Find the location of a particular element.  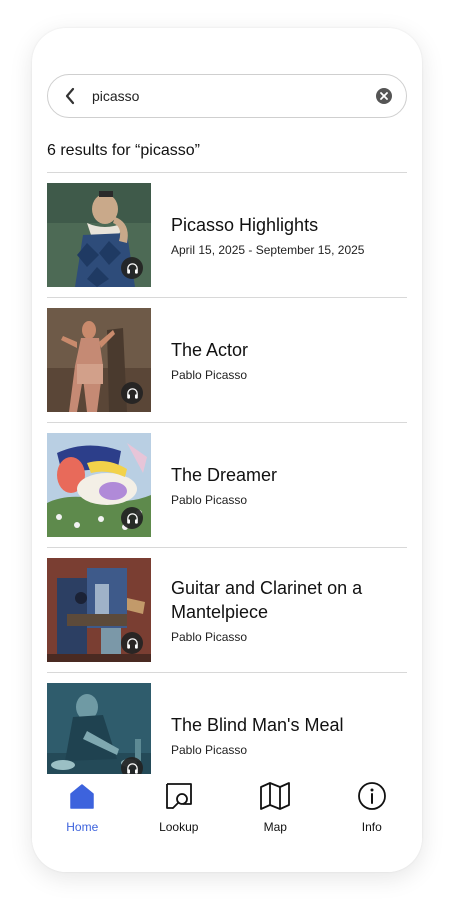

result-title: The Dreamer is located at coordinates (224, 475).